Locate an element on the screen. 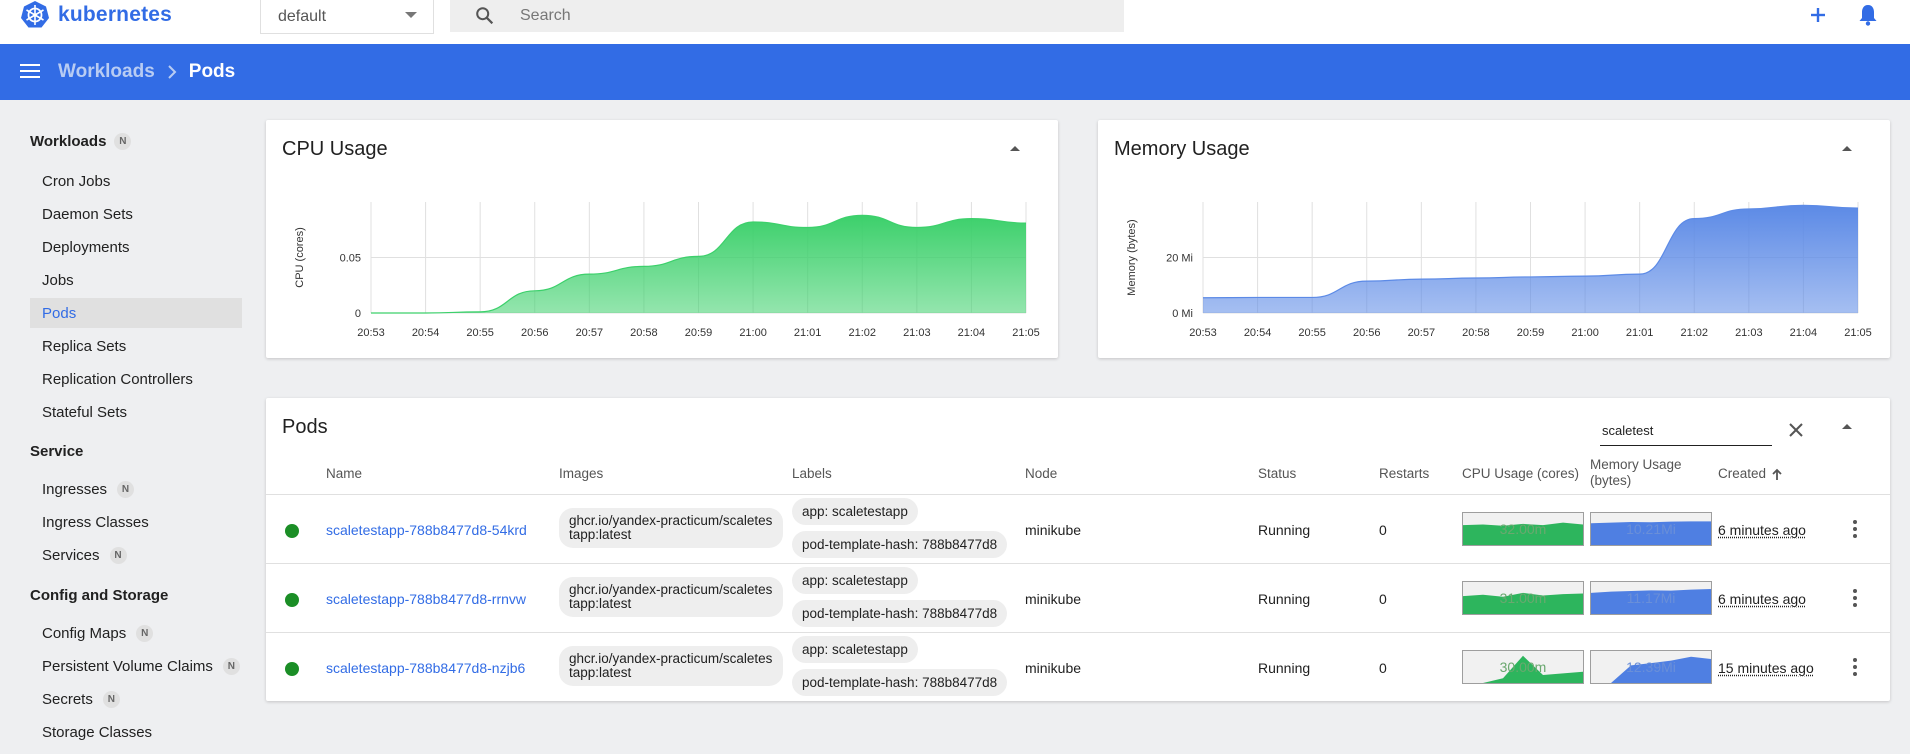 This screenshot has height=754, width=1910. sidebar-item-services: Services N is located at coordinates (136, 555).